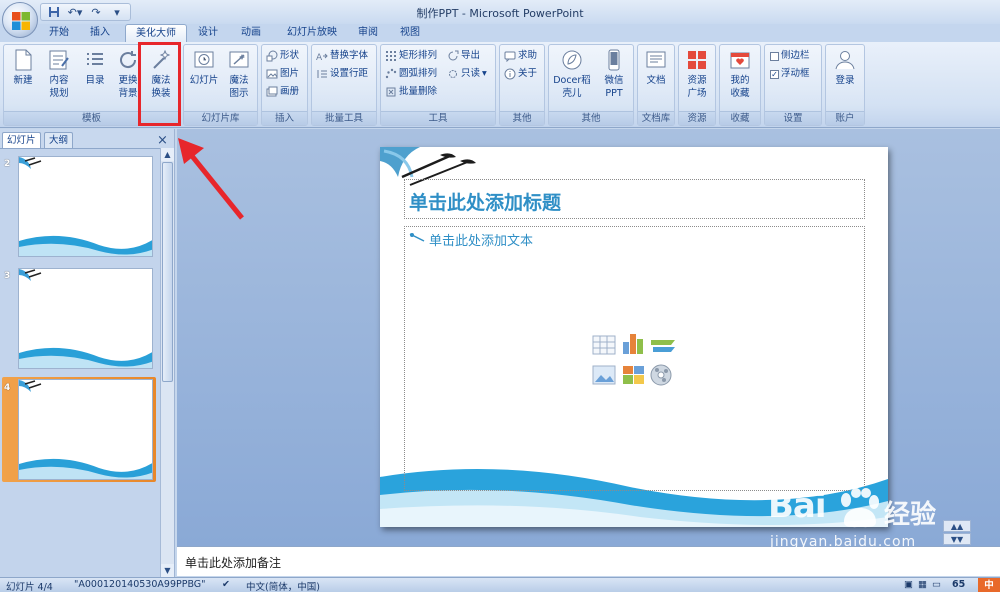 The image size is (1000, 592). I want to click on insert-smartart-icon, so click(663, 346).